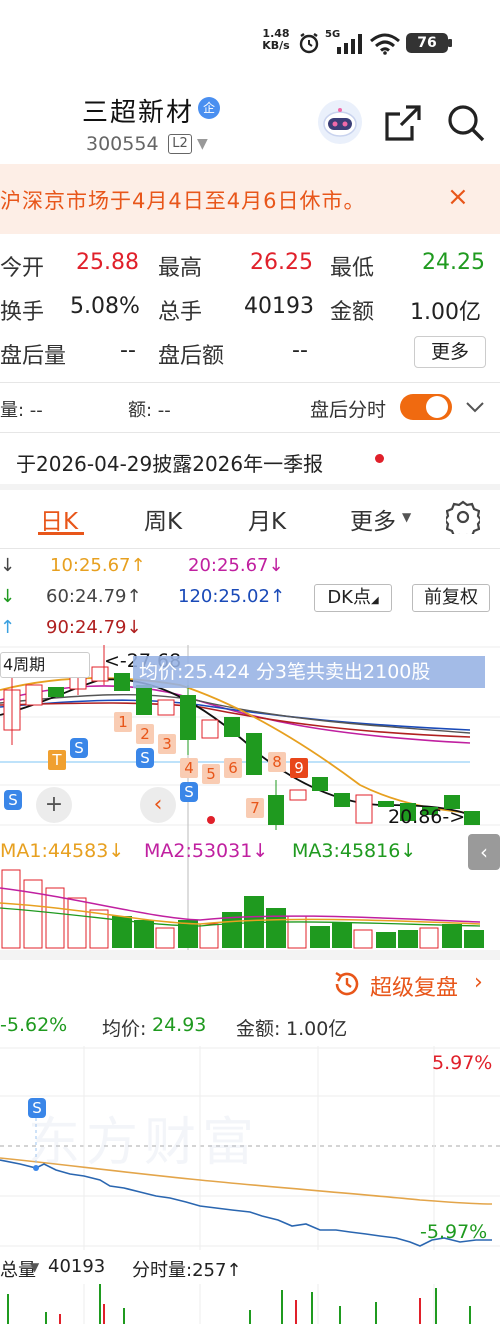  What do you see at coordinates (8, 596) in the screenshot?
I see `ma-green-arrow: ↓` at bounding box center [8, 596].